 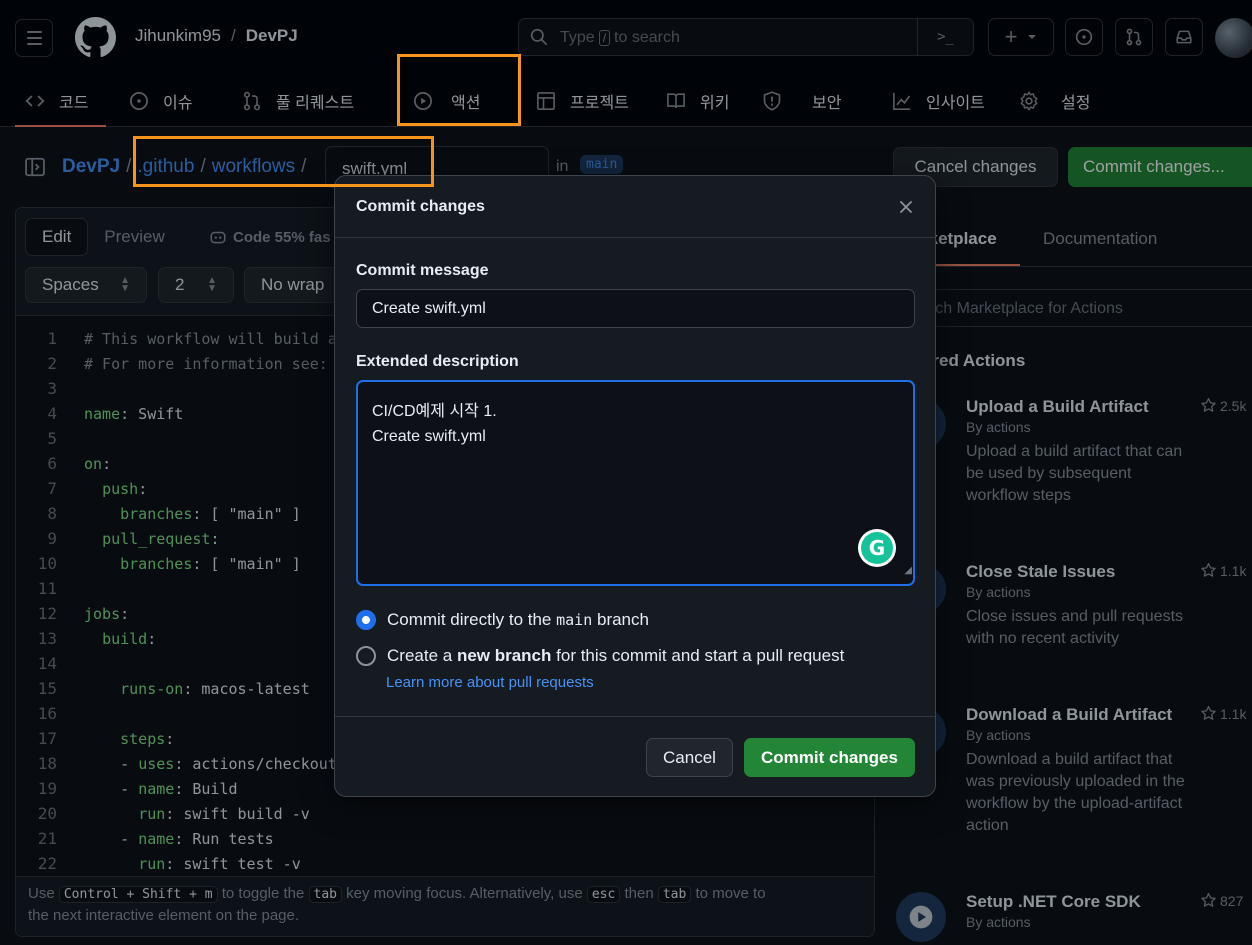 What do you see at coordinates (689, 757) in the screenshot?
I see `cancel-button: Cancel` at bounding box center [689, 757].